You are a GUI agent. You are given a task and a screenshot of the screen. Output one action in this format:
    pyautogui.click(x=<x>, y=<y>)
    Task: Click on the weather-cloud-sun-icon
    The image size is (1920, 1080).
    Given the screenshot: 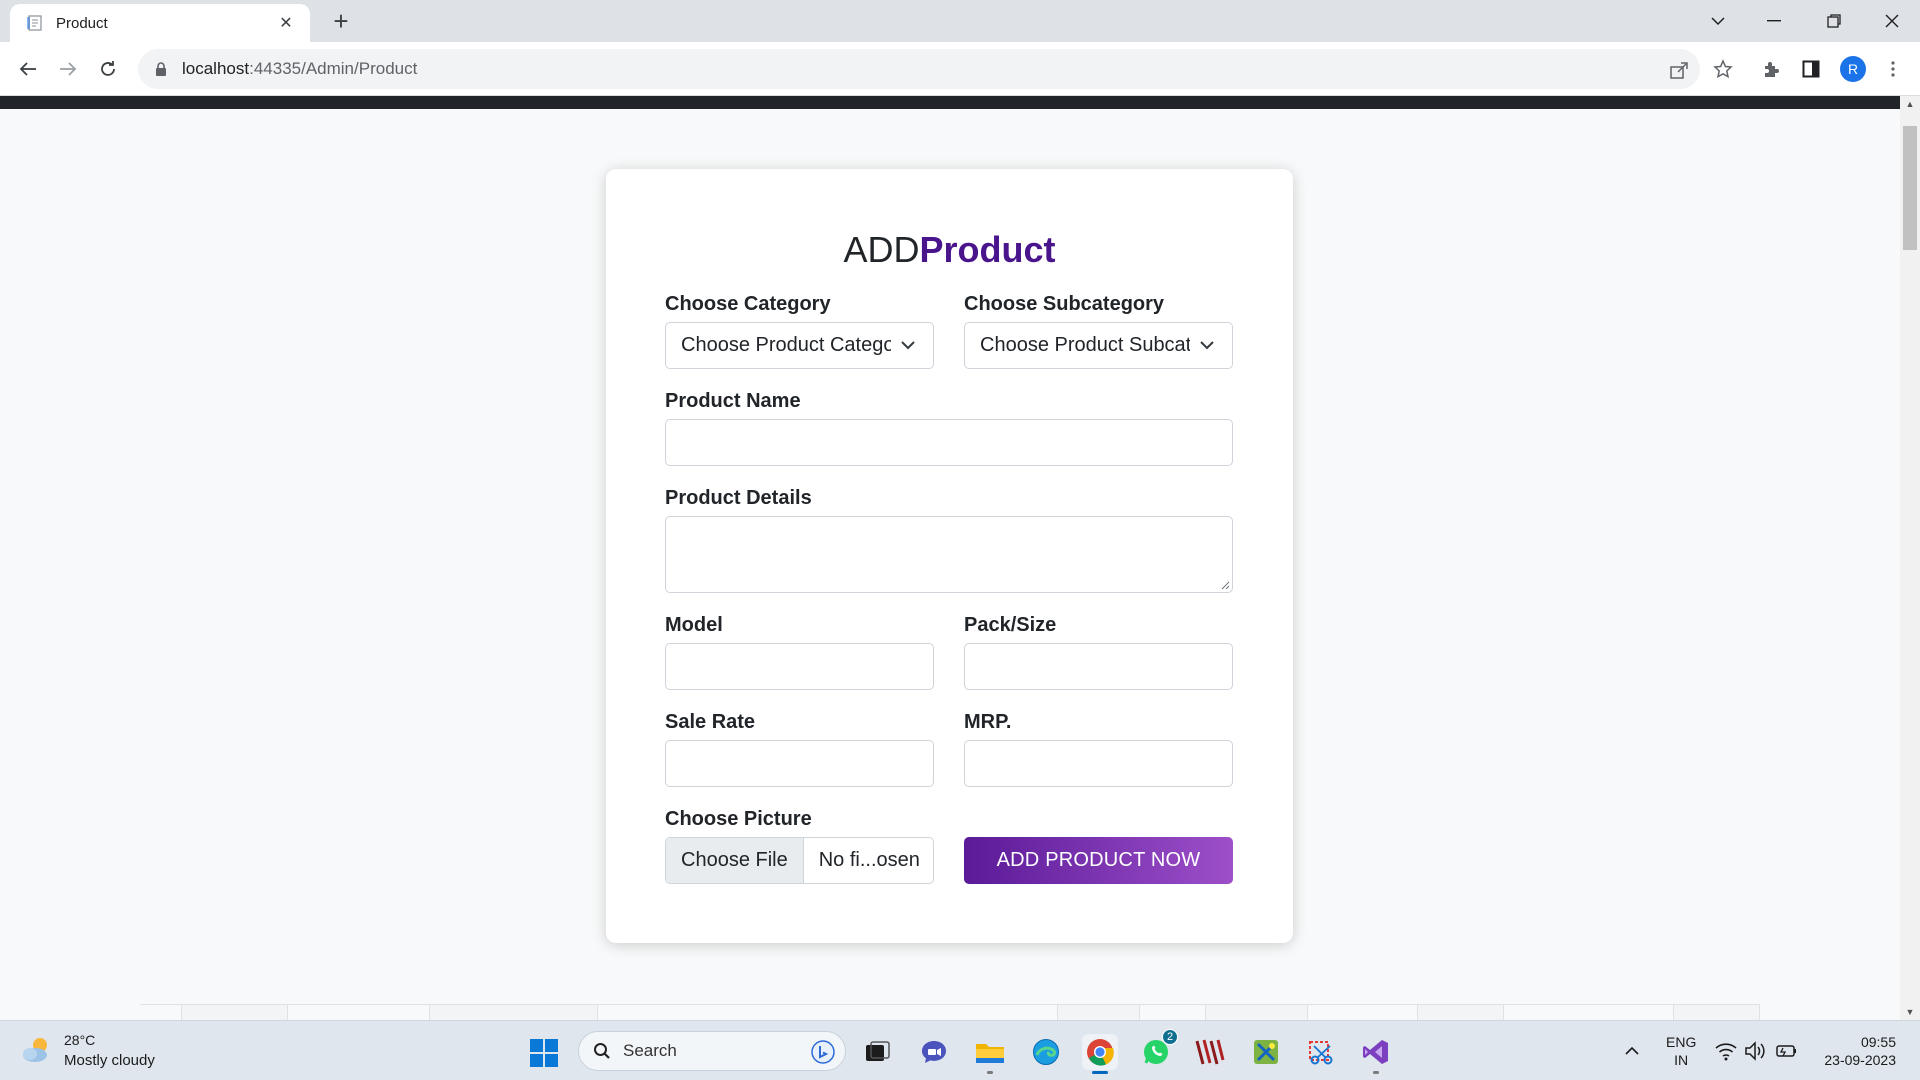 What is the action you would take?
    pyautogui.click(x=37, y=1050)
    